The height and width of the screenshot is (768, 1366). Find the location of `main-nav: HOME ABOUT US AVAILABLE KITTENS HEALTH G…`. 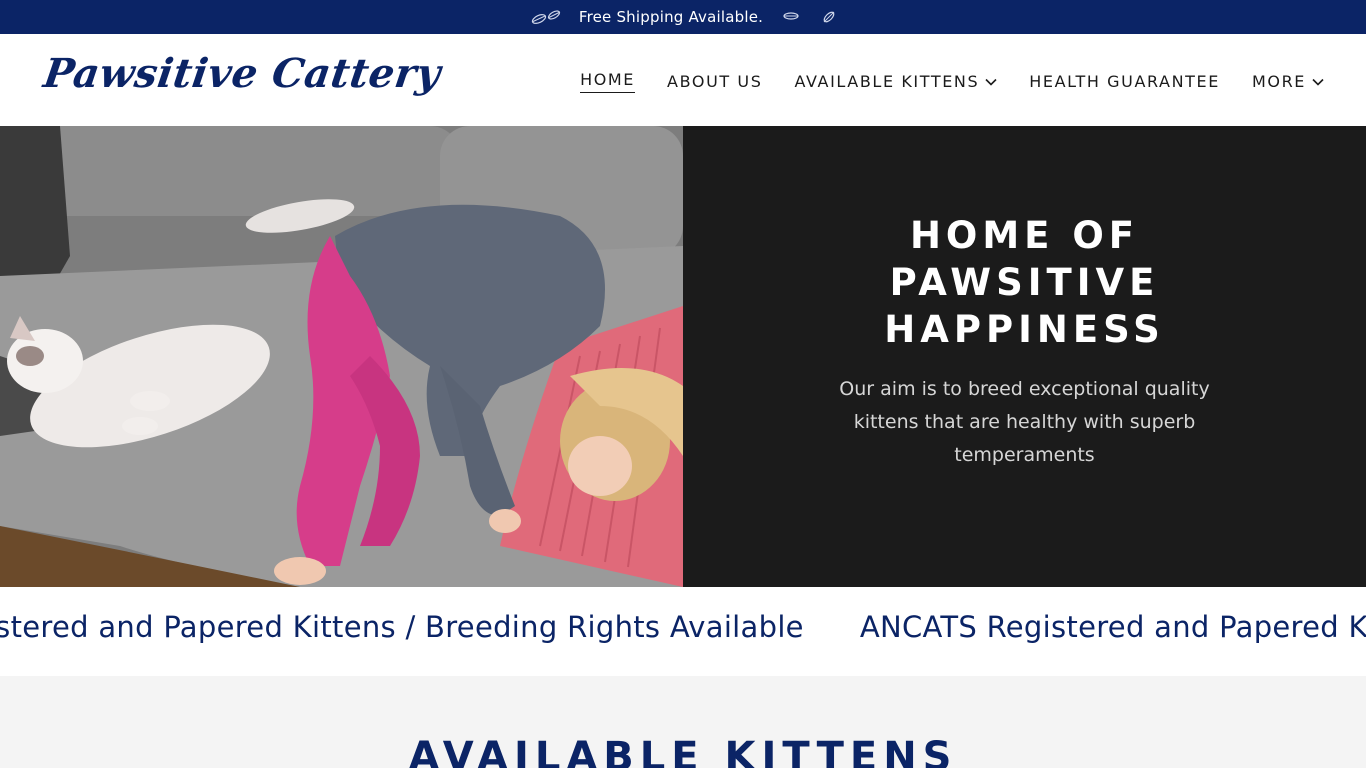

main-nav: HOME ABOUT US AVAILABLE KITTENS HEALTH G… is located at coordinates (952, 81).